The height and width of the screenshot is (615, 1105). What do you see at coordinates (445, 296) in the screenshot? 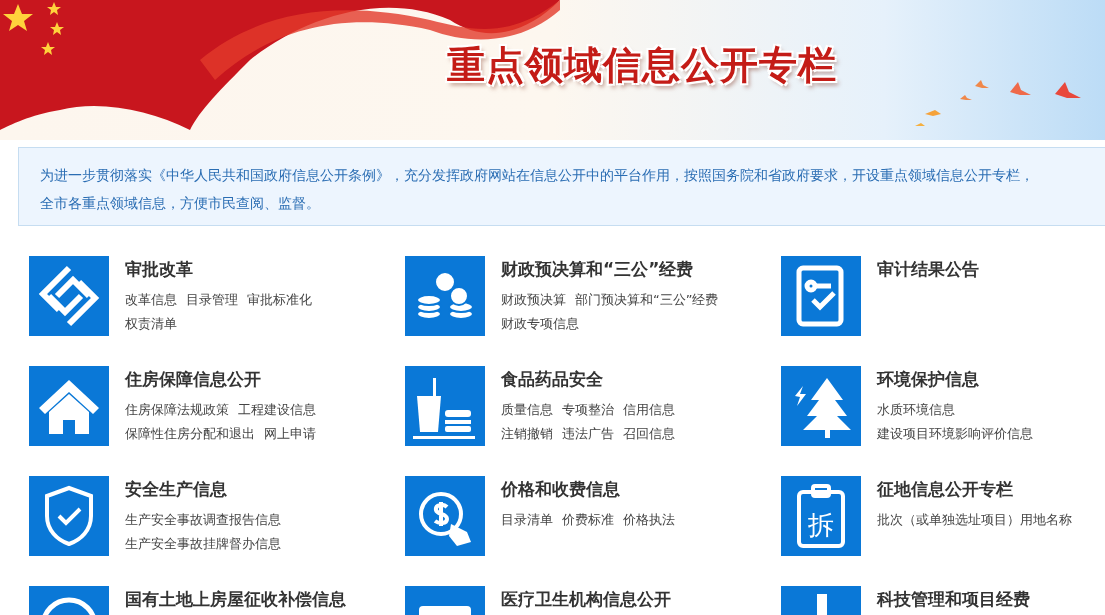
I see `coins-icon` at bounding box center [445, 296].